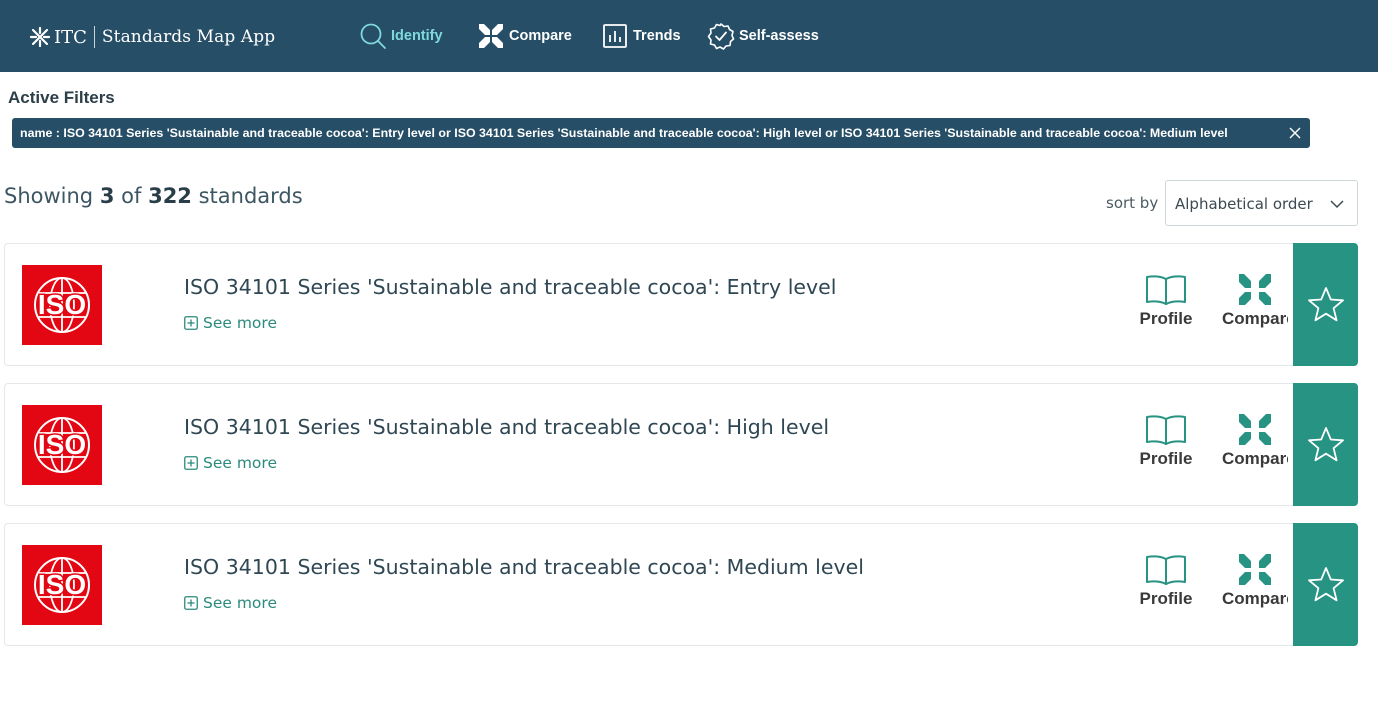  What do you see at coordinates (721, 36) in the screenshot?
I see `check-badge-icon` at bounding box center [721, 36].